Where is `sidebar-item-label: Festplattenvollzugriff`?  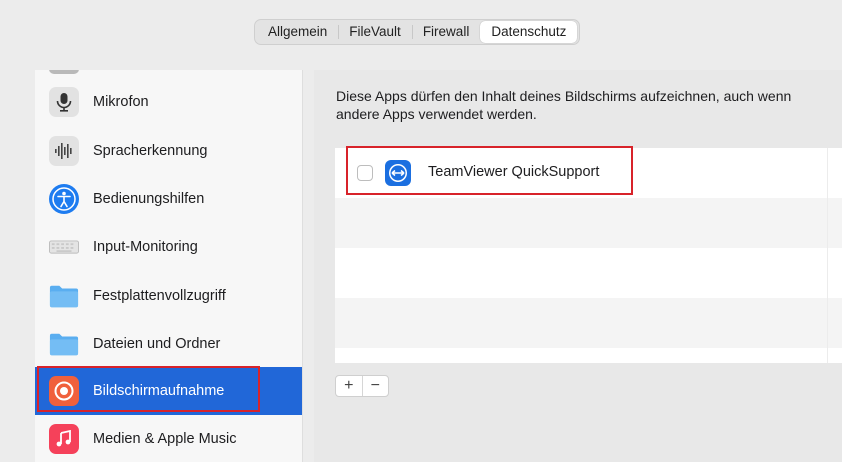 sidebar-item-label: Festplattenvollzugriff is located at coordinates (159, 296).